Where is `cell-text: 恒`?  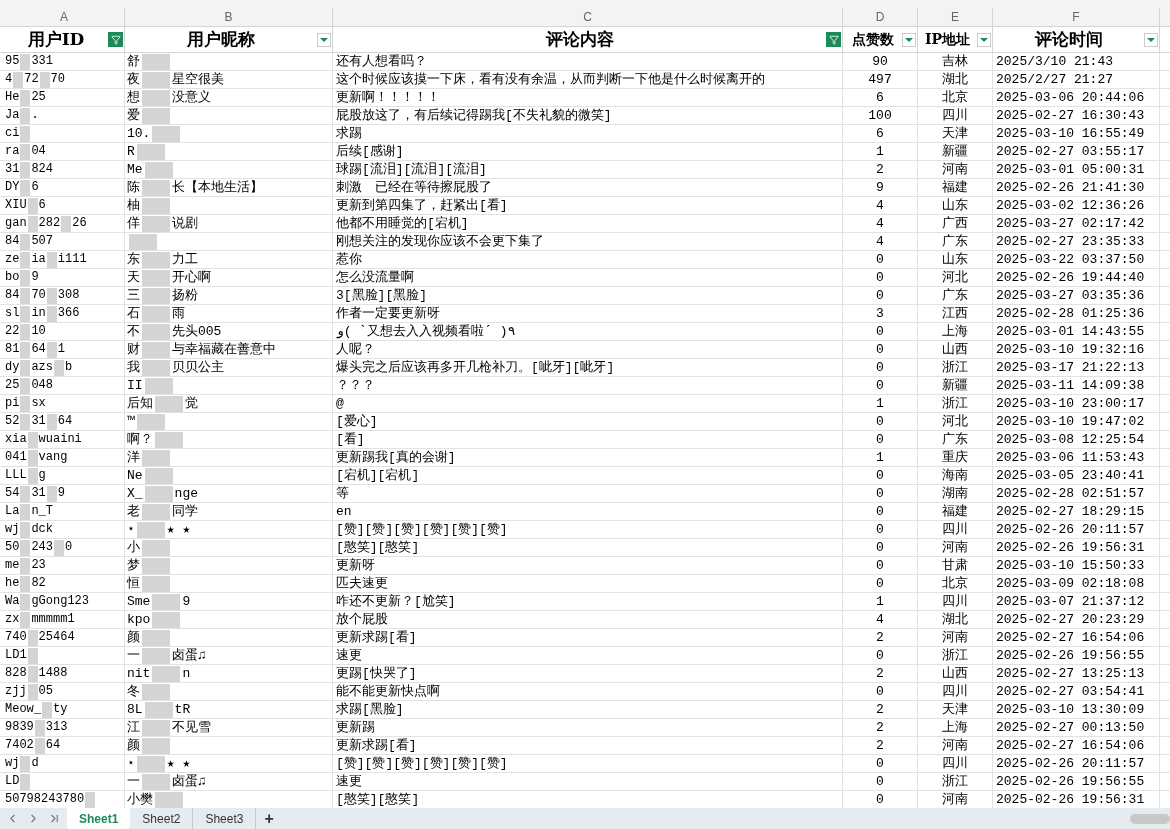 cell-text: 恒 is located at coordinates (133, 583).